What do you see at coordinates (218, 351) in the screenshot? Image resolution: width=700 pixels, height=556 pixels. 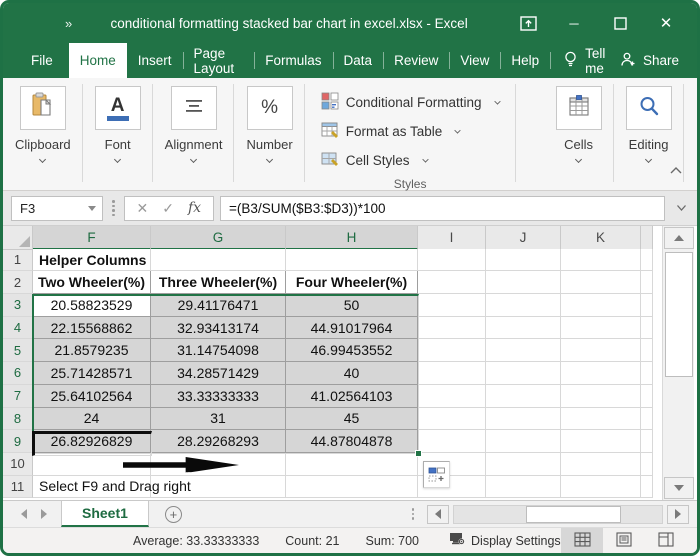 I see `cell-G5: 31.14754098` at bounding box center [218, 351].